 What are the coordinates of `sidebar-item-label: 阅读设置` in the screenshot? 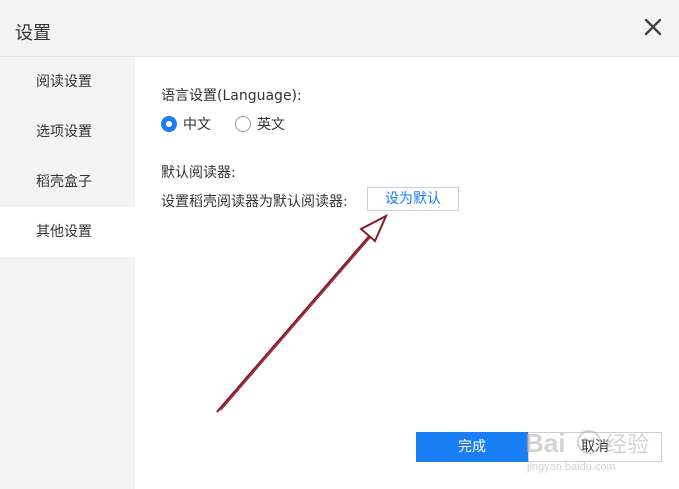 It's located at (64, 82).